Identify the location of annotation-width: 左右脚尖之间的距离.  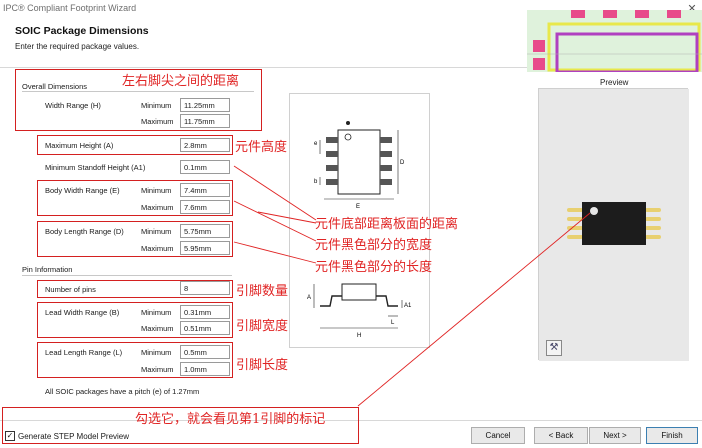
(181, 81).